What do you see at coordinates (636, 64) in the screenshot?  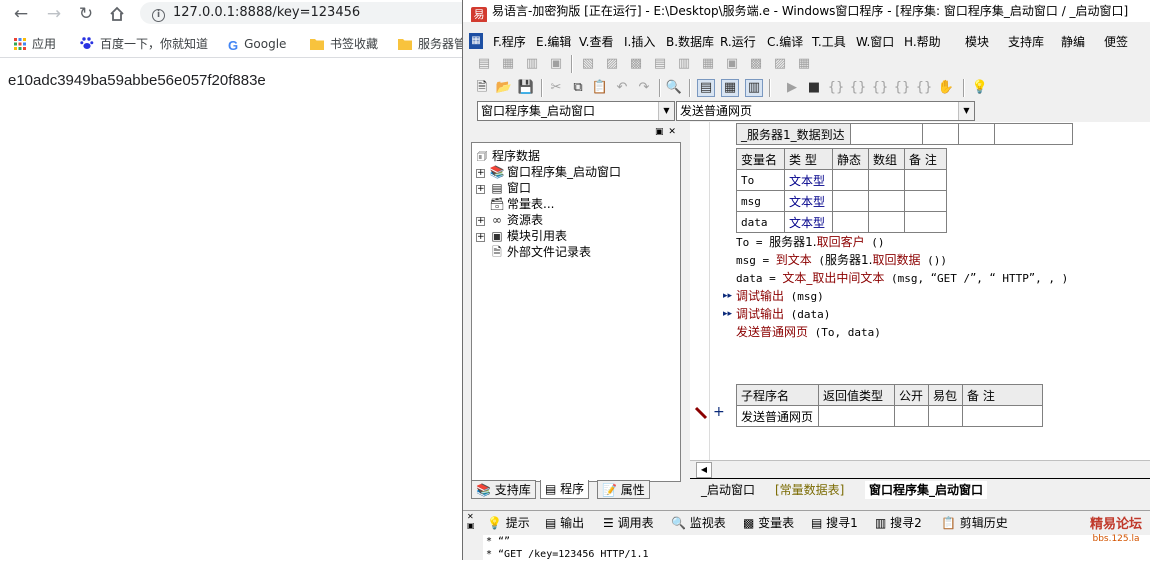 I see `same-size-icon: ▩` at bounding box center [636, 64].